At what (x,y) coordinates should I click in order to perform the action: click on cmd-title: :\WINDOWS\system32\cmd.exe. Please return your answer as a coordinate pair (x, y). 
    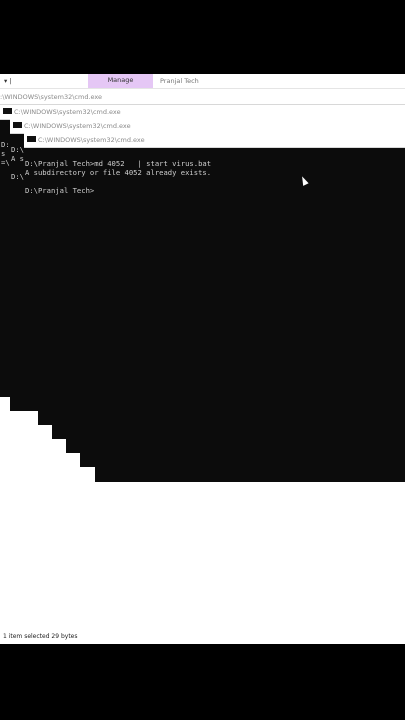
    Looking at the image, I should click on (51, 97).